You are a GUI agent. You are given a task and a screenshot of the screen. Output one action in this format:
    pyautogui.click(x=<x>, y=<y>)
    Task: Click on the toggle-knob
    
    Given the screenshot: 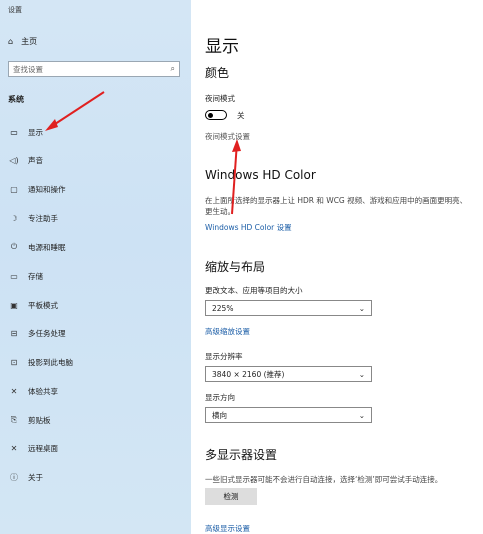 What is the action you would take?
    pyautogui.click(x=210, y=115)
    